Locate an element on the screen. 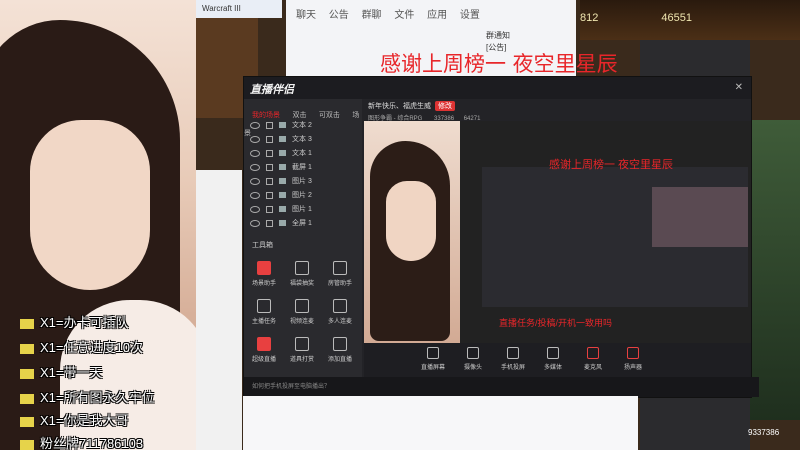 The width and height of the screenshot is (800, 450). video-icon is located at coordinates (302, 306).